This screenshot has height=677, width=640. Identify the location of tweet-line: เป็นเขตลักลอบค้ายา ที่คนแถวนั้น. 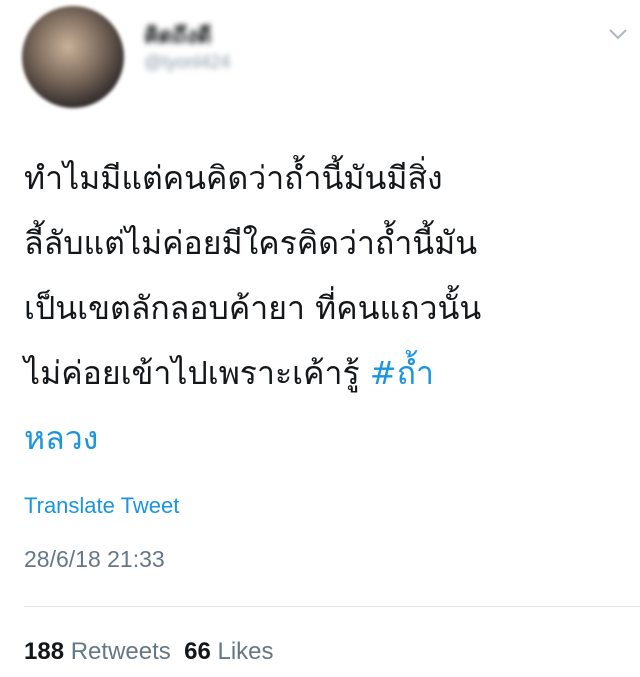
(253, 308).